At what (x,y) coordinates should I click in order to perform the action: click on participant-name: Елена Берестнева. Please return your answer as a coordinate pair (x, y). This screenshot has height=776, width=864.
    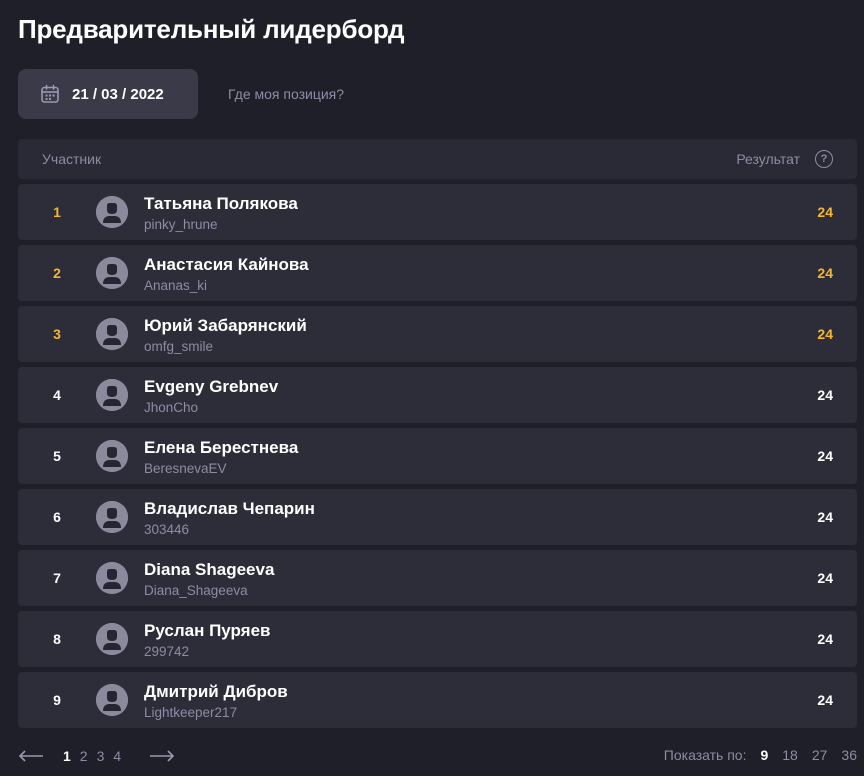
    Looking at the image, I should click on (221, 448).